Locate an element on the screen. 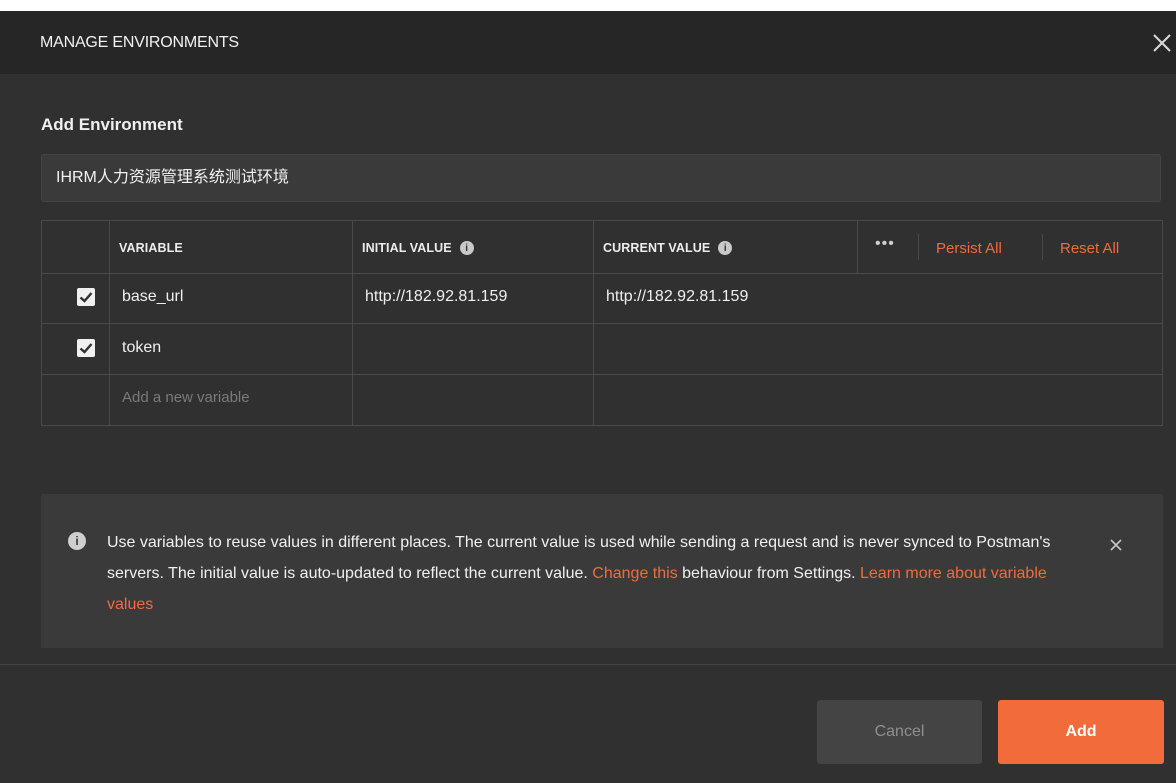 The image size is (1176, 783). dismiss-icon is located at coordinates (1116, 545).